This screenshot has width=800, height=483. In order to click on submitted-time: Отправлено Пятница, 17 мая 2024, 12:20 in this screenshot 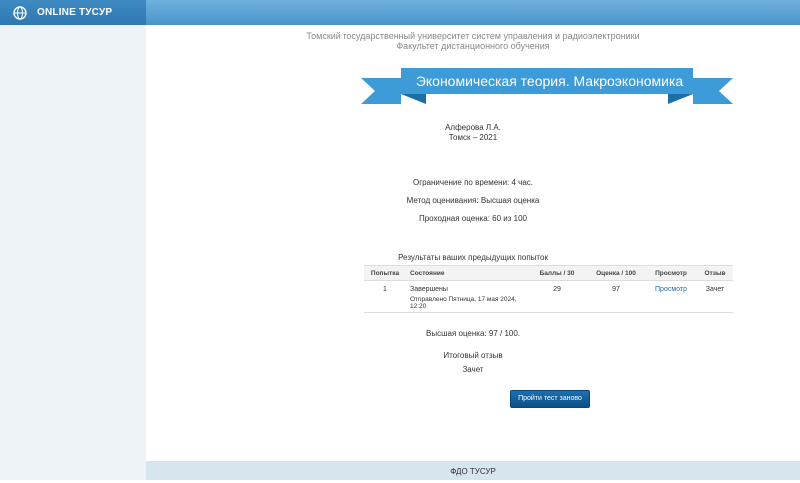, I will do `click(463, 303)`.